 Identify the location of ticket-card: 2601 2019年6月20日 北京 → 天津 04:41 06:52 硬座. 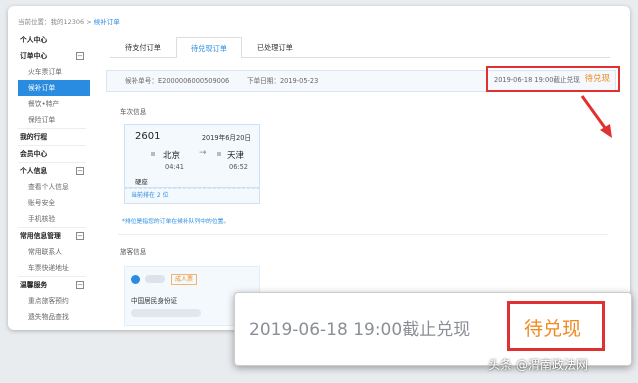
(192, 156).